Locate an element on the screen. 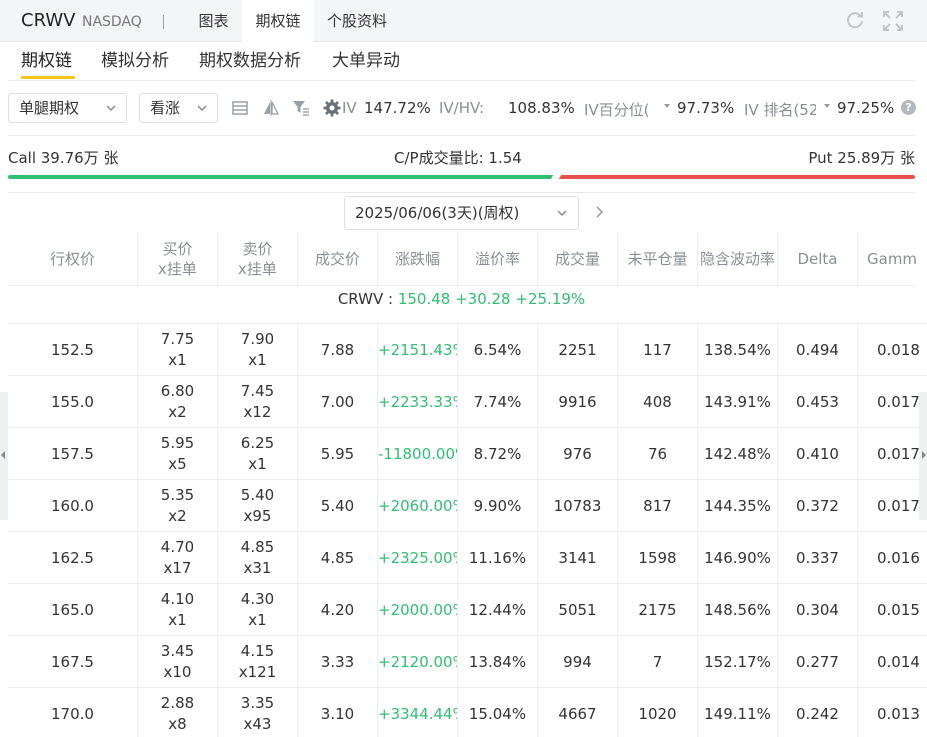  price-value: 3.35 is located at coordinates (257, 703).